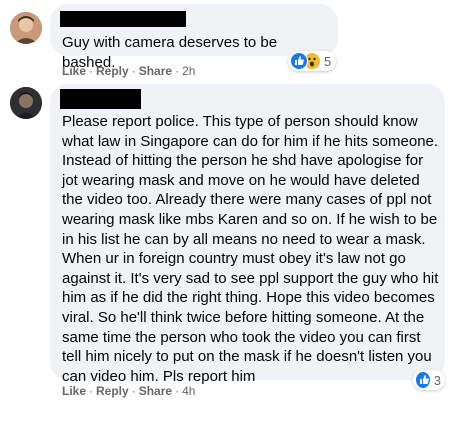 The image size is (470, 423). I want to click on comment-actions: Like · Reply · Share · 2h, so click(128, 71).